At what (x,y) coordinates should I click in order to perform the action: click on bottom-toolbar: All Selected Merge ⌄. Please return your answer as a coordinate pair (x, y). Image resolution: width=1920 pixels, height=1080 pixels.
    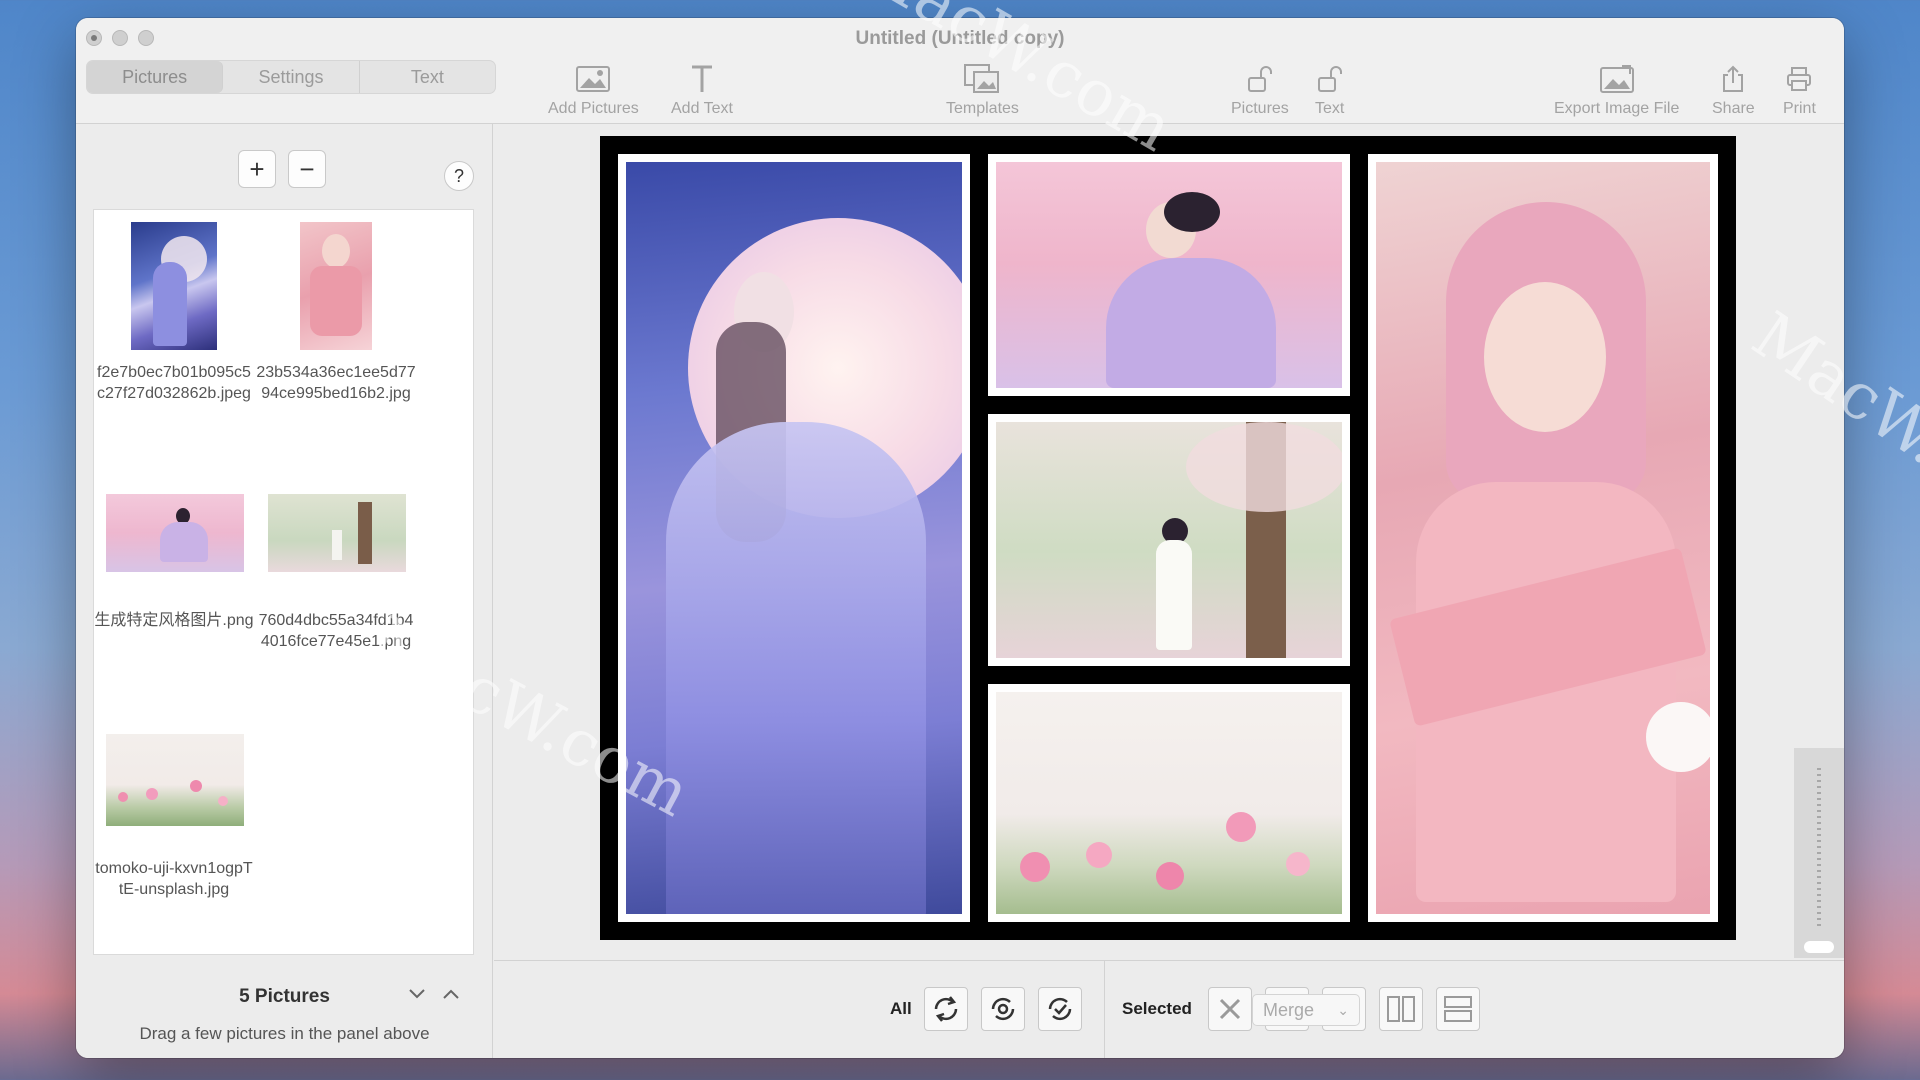
    Looking at the image, I should click on (1169, 1009).